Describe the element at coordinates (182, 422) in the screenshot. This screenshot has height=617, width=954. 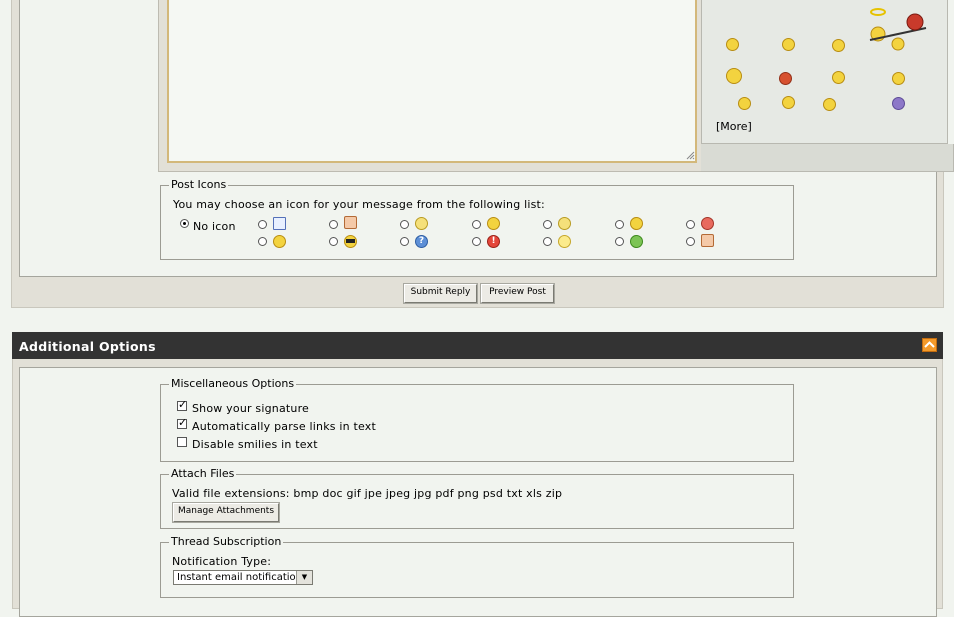
I see `parse-links-checkbox` at that location.